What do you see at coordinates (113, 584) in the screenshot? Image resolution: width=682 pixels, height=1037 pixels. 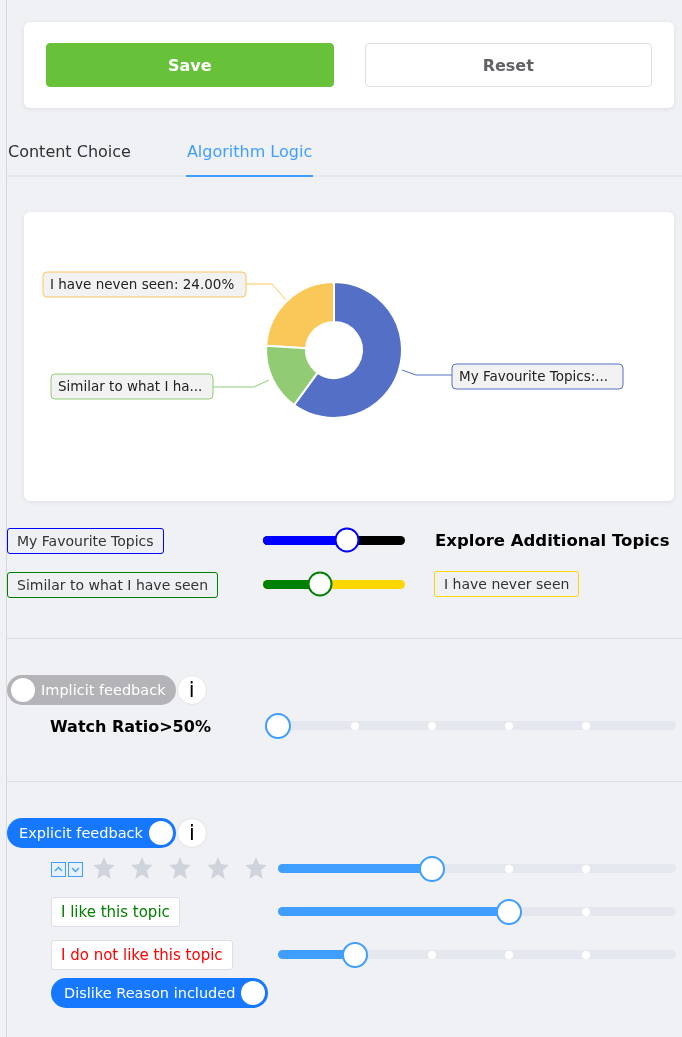 I see `topic-tag: Similar to what I have seen` at bounding box center [113, 584].